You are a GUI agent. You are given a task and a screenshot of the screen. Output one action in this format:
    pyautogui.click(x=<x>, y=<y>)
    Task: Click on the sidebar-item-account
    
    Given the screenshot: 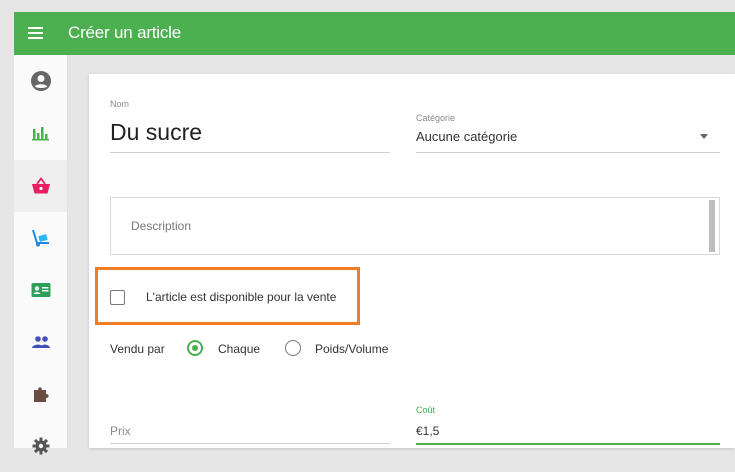 What is the action you would take?
    pyautogui.click(x=40, y=81)
    